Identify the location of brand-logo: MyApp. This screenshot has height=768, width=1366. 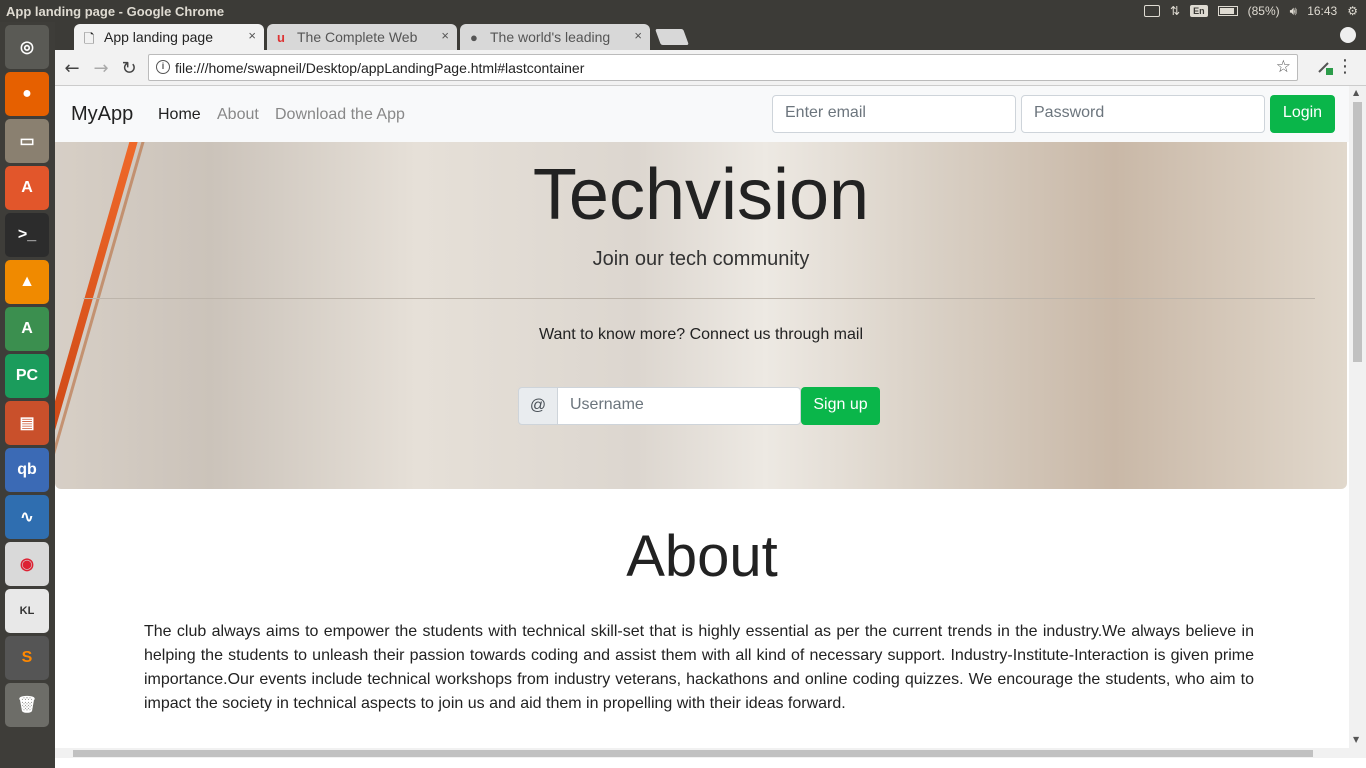
(102, 114).